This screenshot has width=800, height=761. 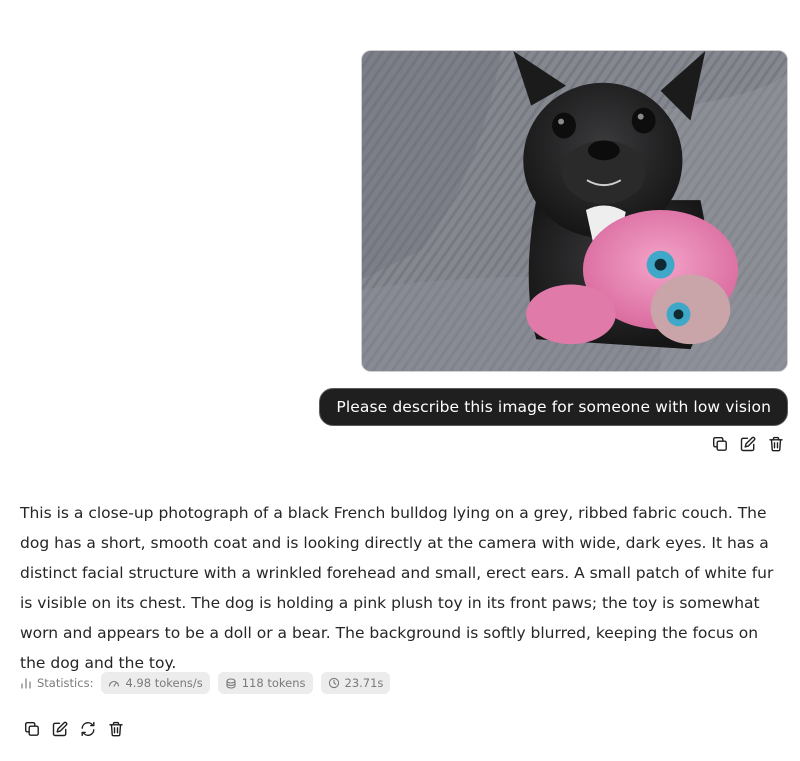 I want to click on gauge-icon, so click(x=114, y=683).